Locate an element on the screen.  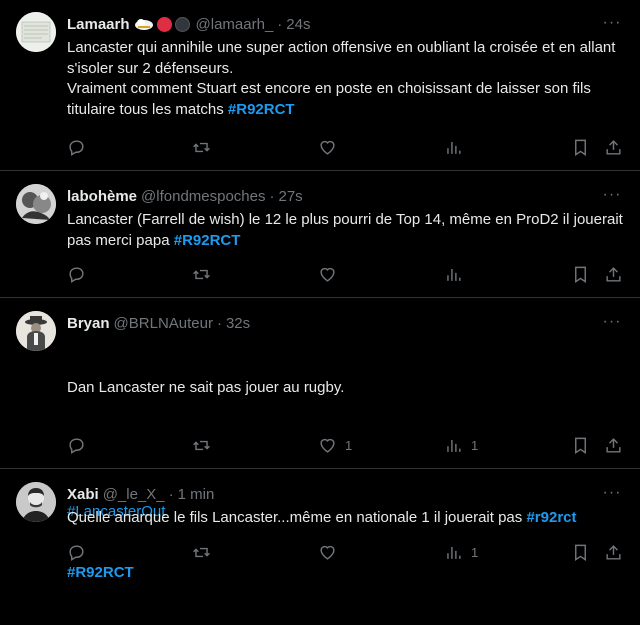
display-name: labohème is located at coordinates (102, 196).